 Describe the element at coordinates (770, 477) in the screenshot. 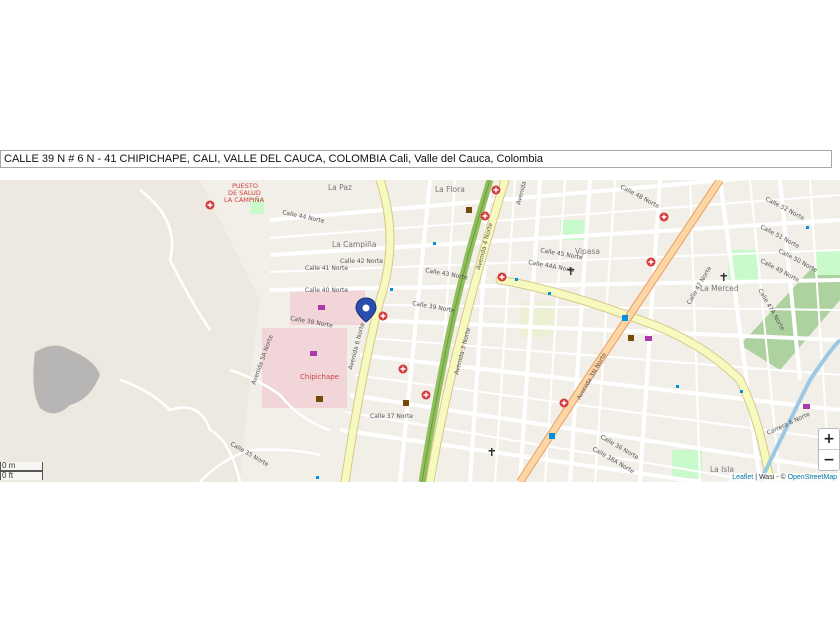

I see `attribution-text: | Wasi - ©` at that location.